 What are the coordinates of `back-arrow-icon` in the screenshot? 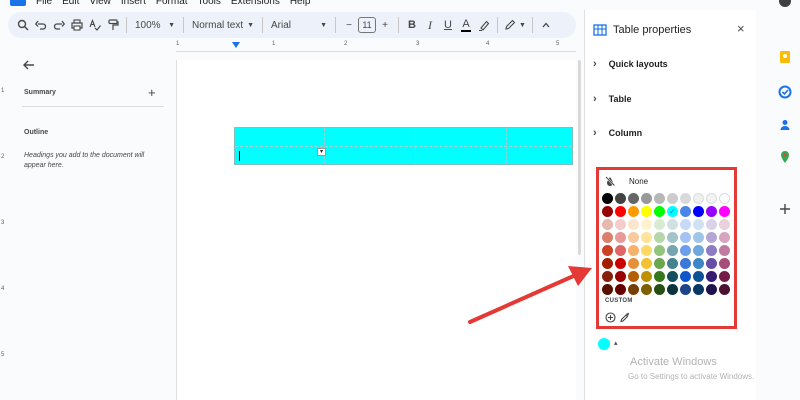 It's located at (29, 65).